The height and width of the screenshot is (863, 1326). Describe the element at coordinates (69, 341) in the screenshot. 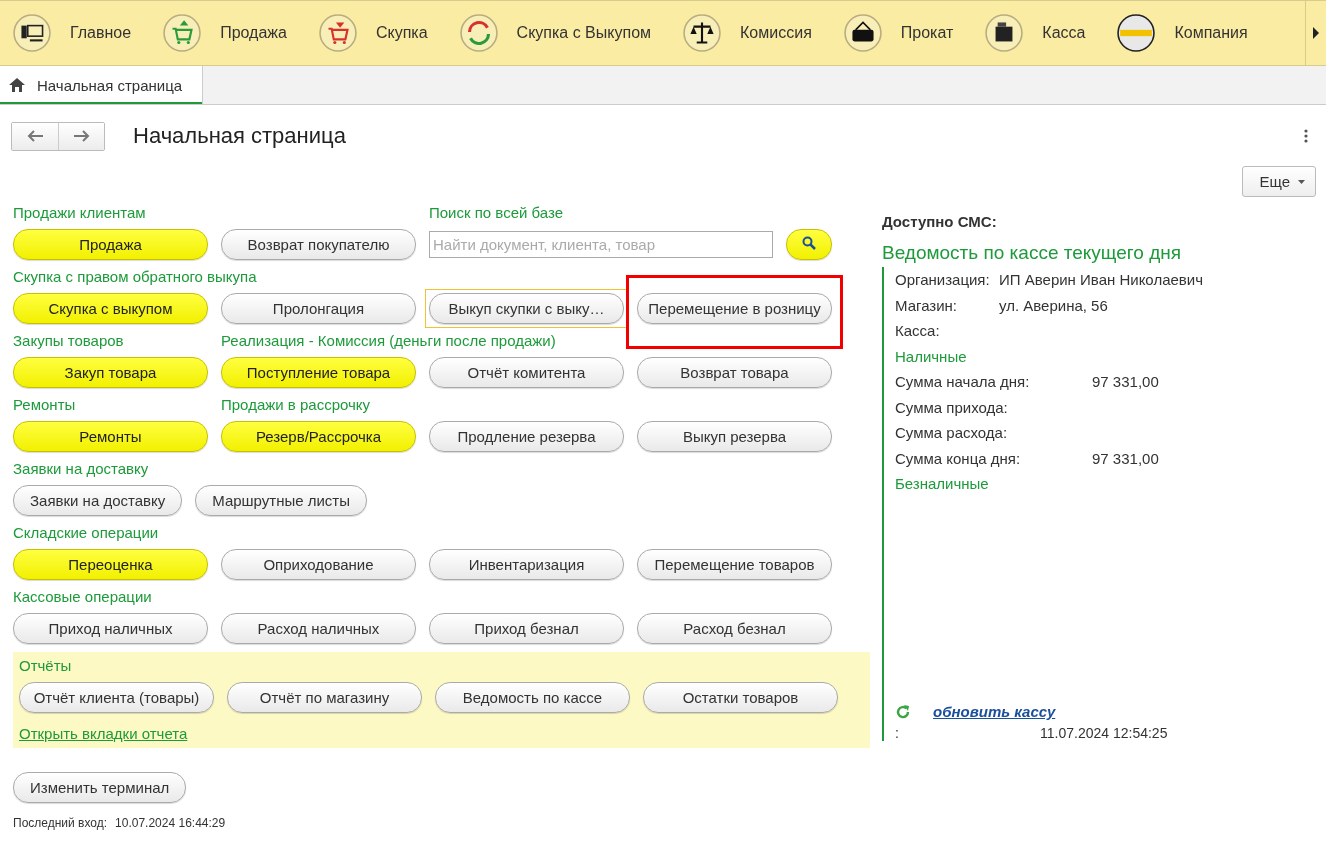

I see `group-title: Закупы товаров` at that location.